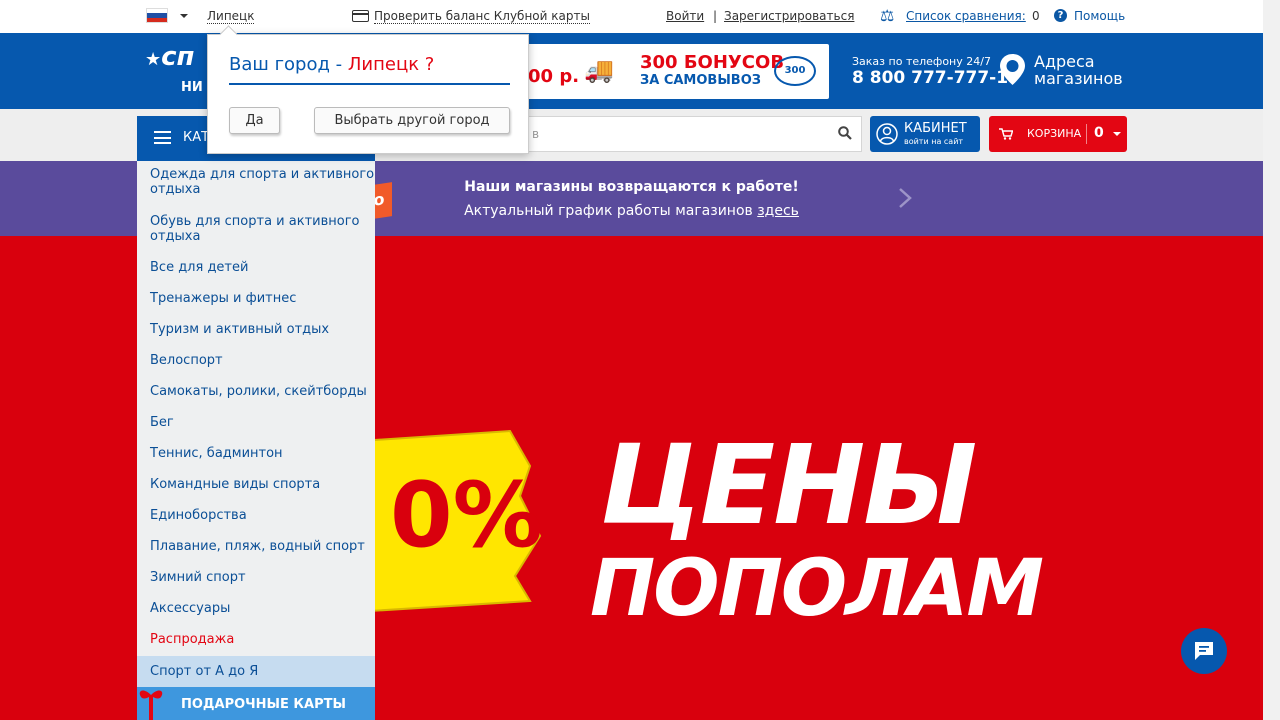 This screenshot has width=1280, height=720. Describe the element at coordinates (1086, 134) in the screenshot. I see `cart-divider` at that location.